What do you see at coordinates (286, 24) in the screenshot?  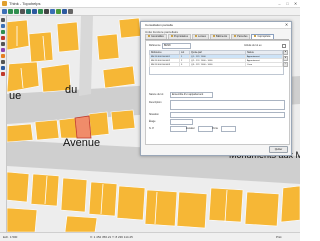 I see `dialog-close-button: ✕` at bounding box center [286, 24].